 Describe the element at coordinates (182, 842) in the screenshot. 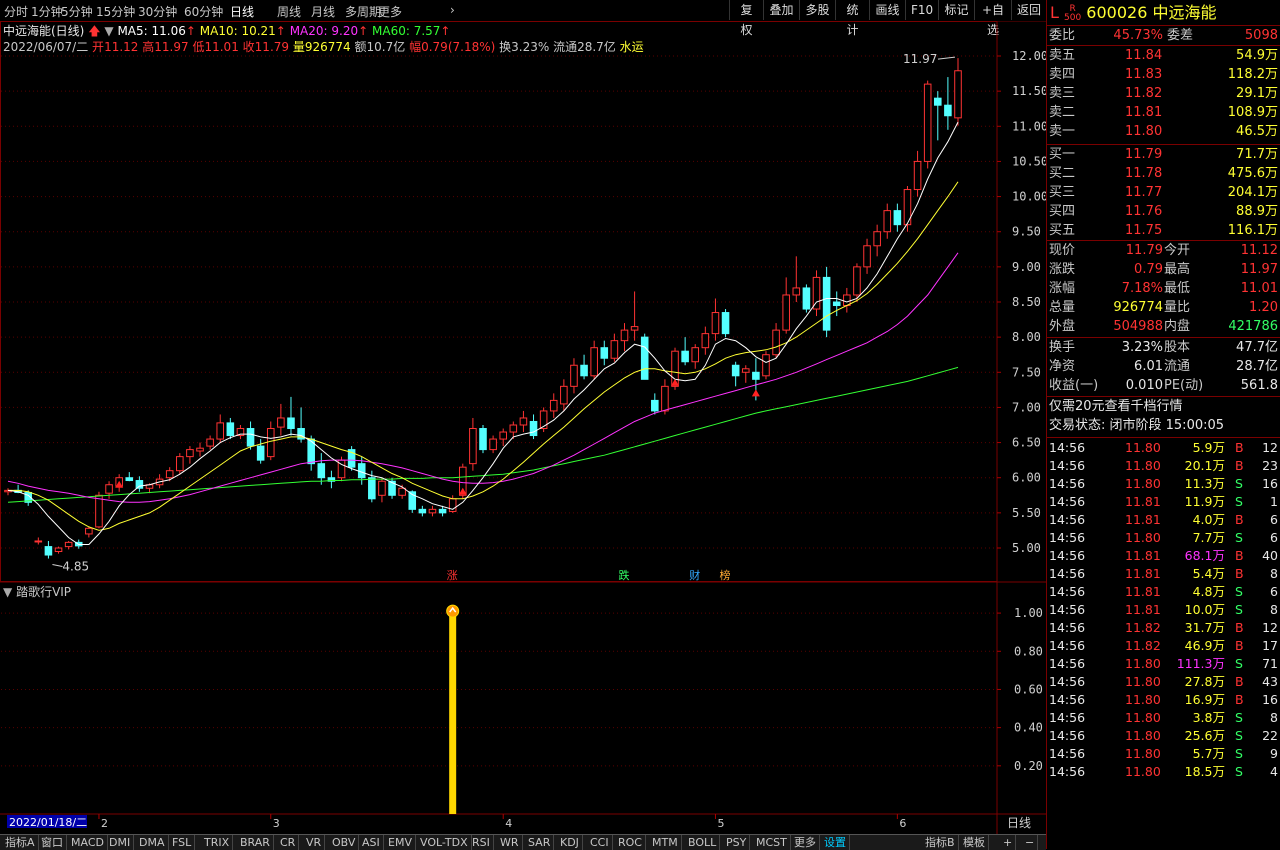

I see `indicator-tab-5: FSL` at that location.